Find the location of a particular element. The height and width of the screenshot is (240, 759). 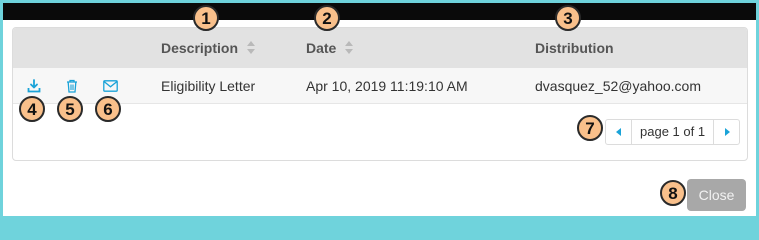

close-button: Close is located at coordinates (716, 195).